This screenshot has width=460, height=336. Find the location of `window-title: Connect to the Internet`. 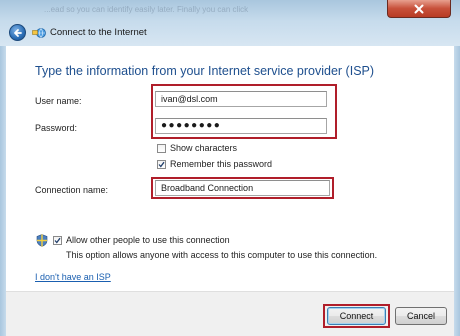

window-title: Connect to the Internet is located at coordinates (98, 32).